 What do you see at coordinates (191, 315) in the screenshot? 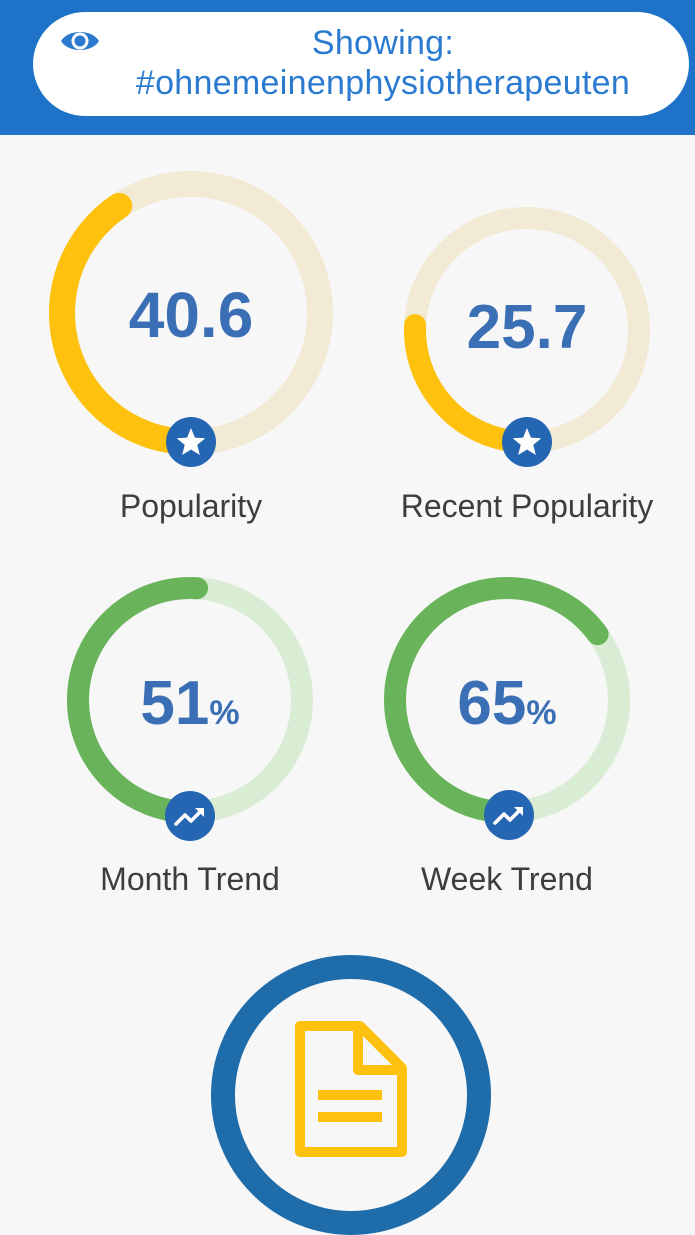
I see `popularity-value: 40.6` at bounding box center [191, 315].